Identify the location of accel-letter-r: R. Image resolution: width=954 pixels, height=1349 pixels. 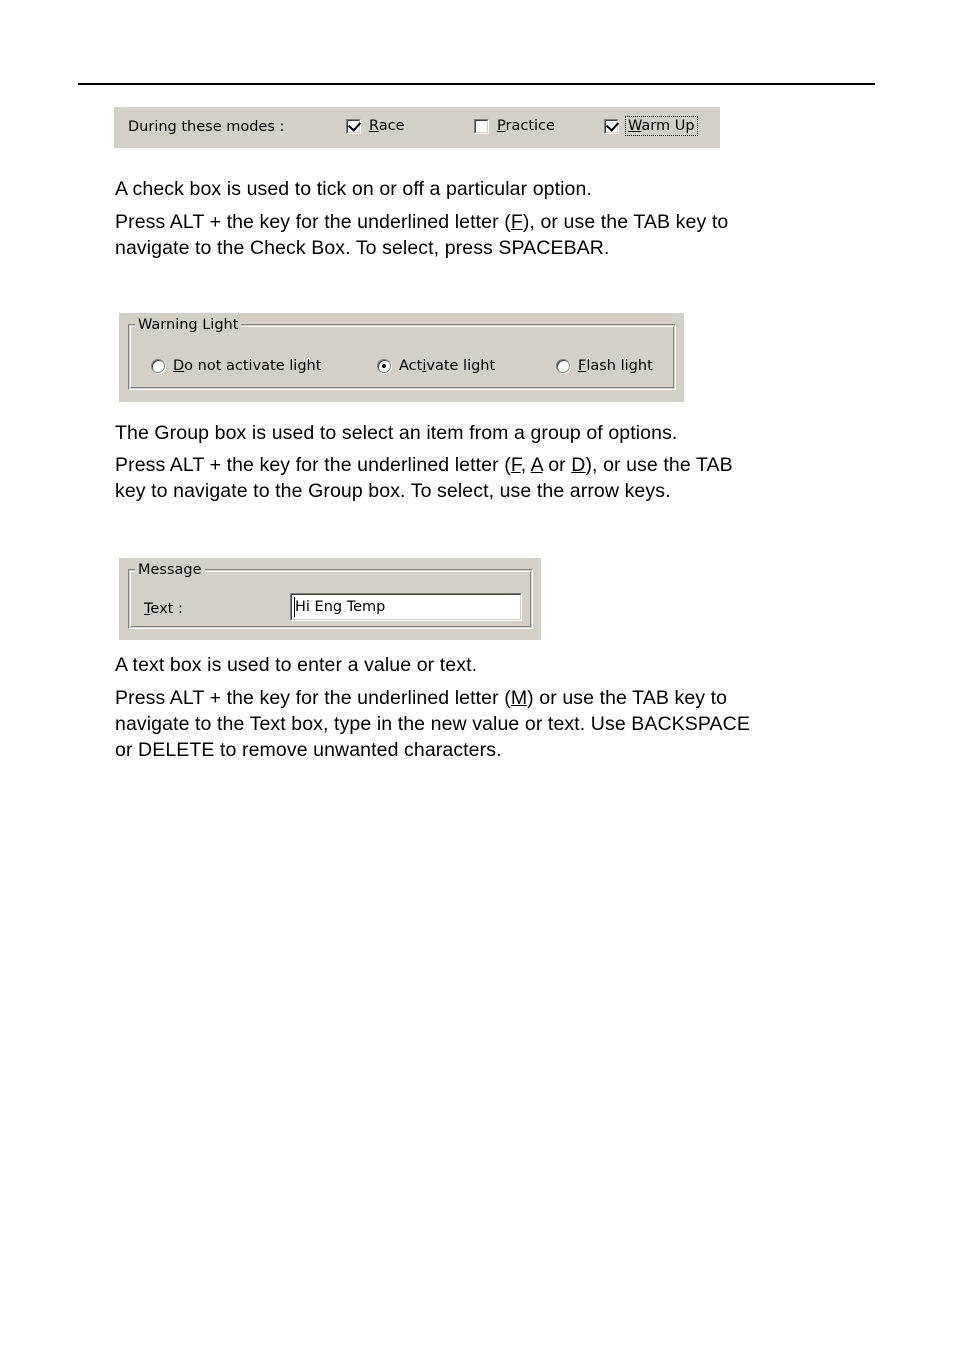
(374, 126).